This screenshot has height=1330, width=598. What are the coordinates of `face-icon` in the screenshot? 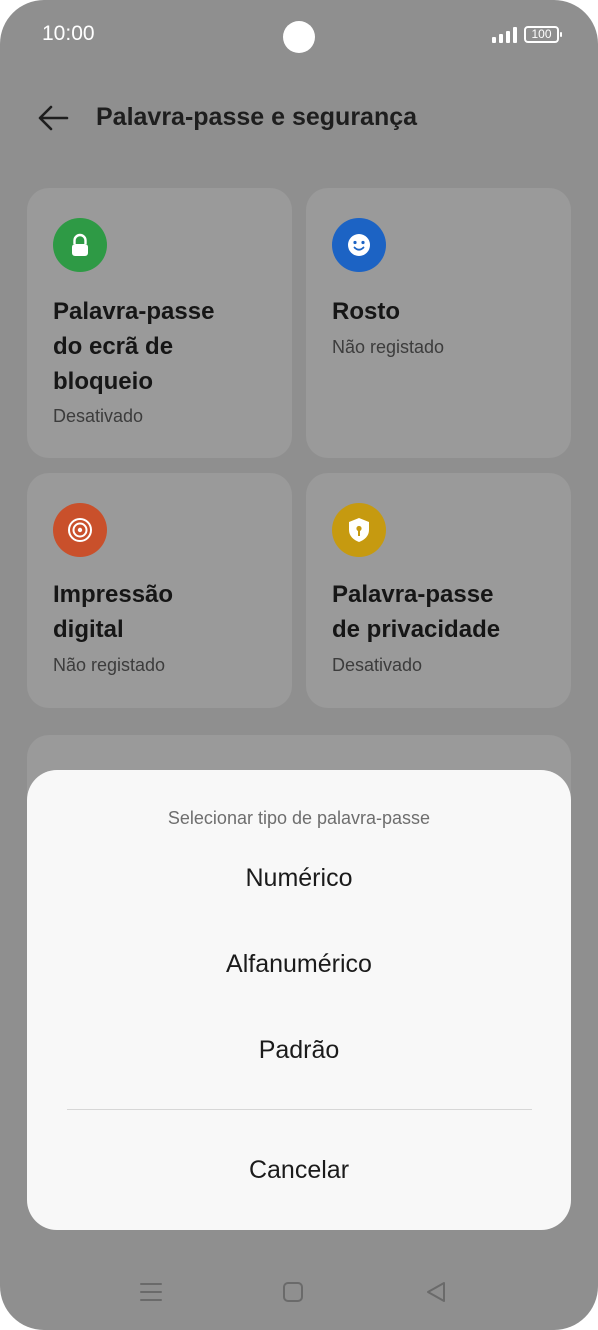 It's located at (359, 245).